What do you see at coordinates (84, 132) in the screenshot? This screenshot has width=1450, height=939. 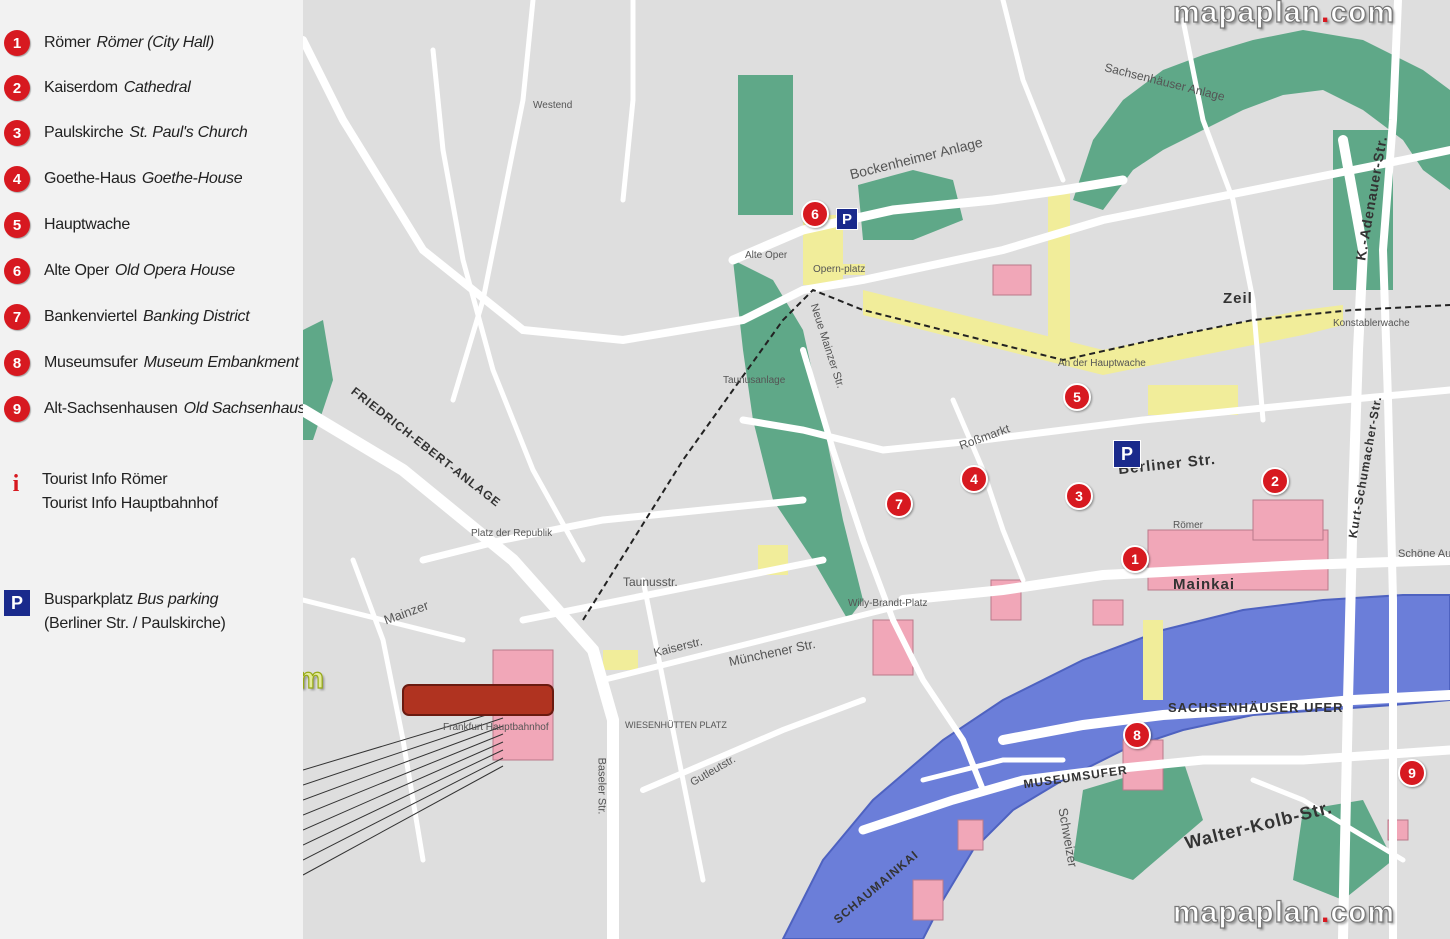 I see `legend-item-name: Paulskirche` at bounding box center [84, 132].